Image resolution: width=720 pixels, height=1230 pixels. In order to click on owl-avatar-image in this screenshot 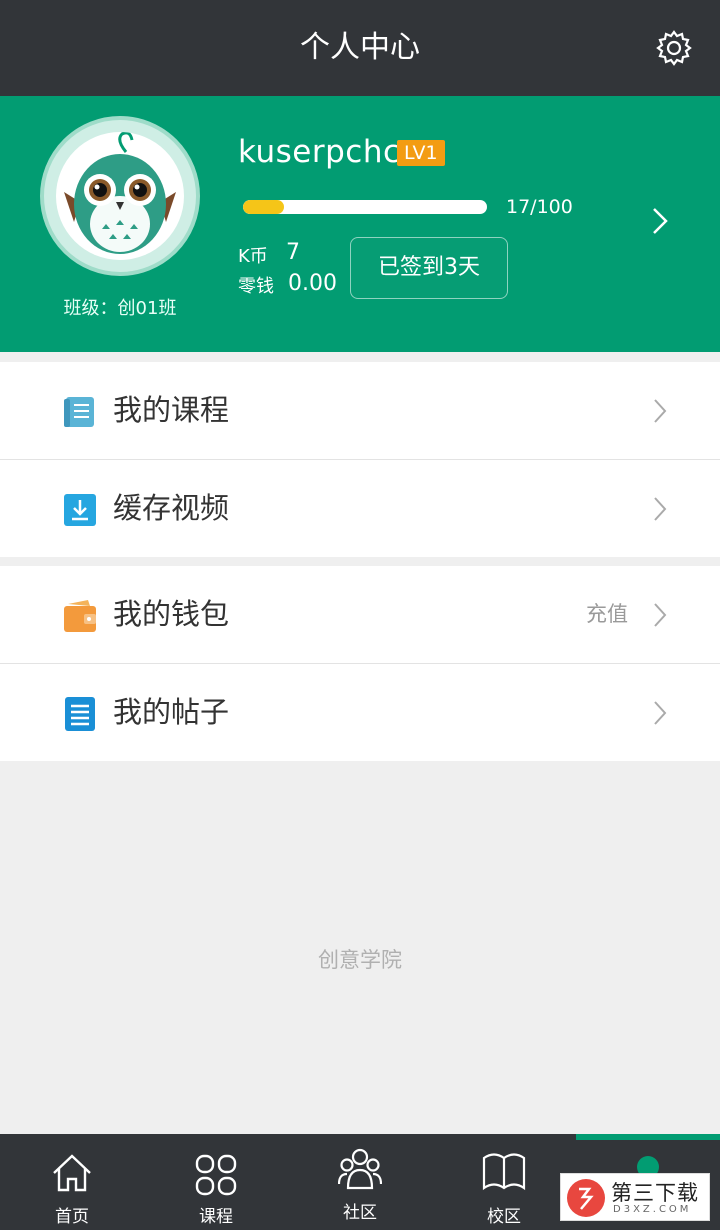, I will do `click(120, 196)`.